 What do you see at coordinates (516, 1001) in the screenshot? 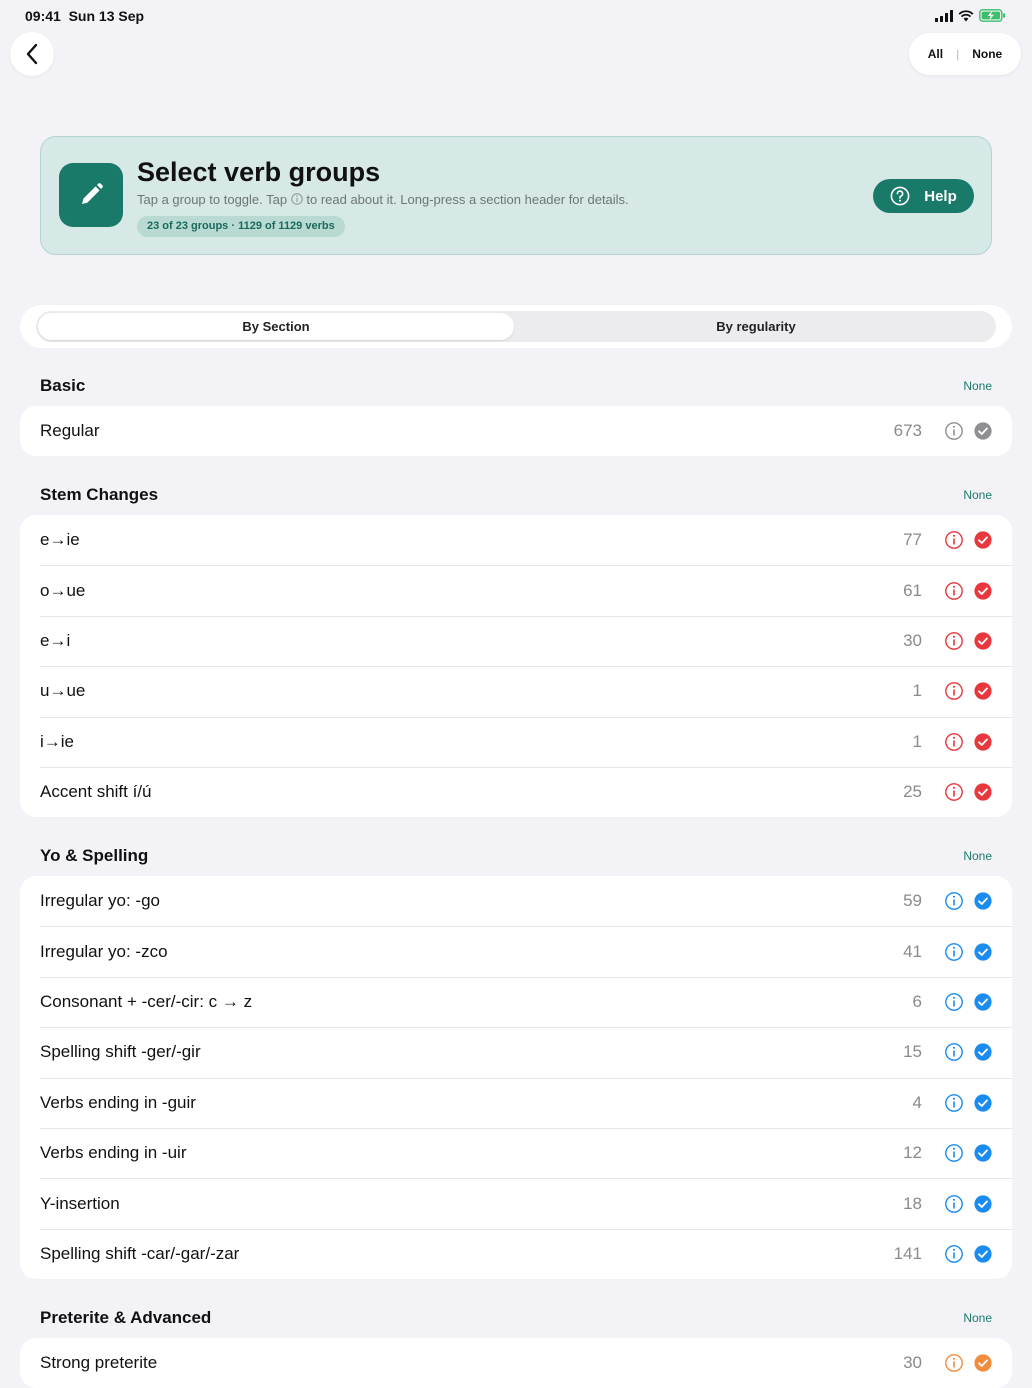
I see `verb-group-row: Consonant + -cer/-cir: c → z 6` at bounding box center [516, 1001].